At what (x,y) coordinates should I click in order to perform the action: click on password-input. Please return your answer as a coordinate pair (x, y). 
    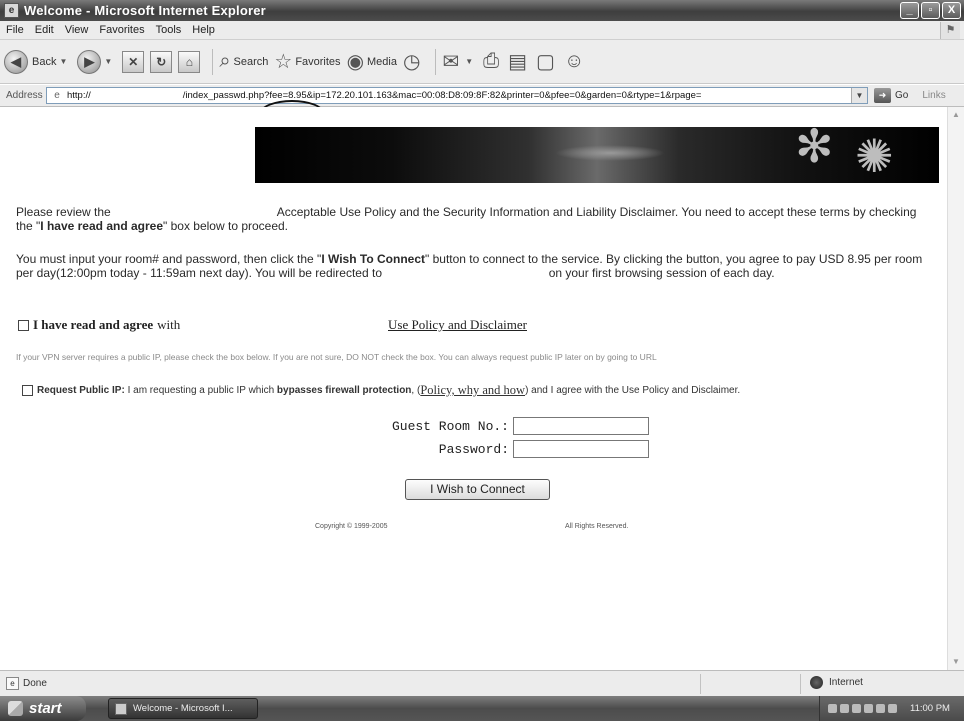
    Looking at the image, I should click on (581, 449).